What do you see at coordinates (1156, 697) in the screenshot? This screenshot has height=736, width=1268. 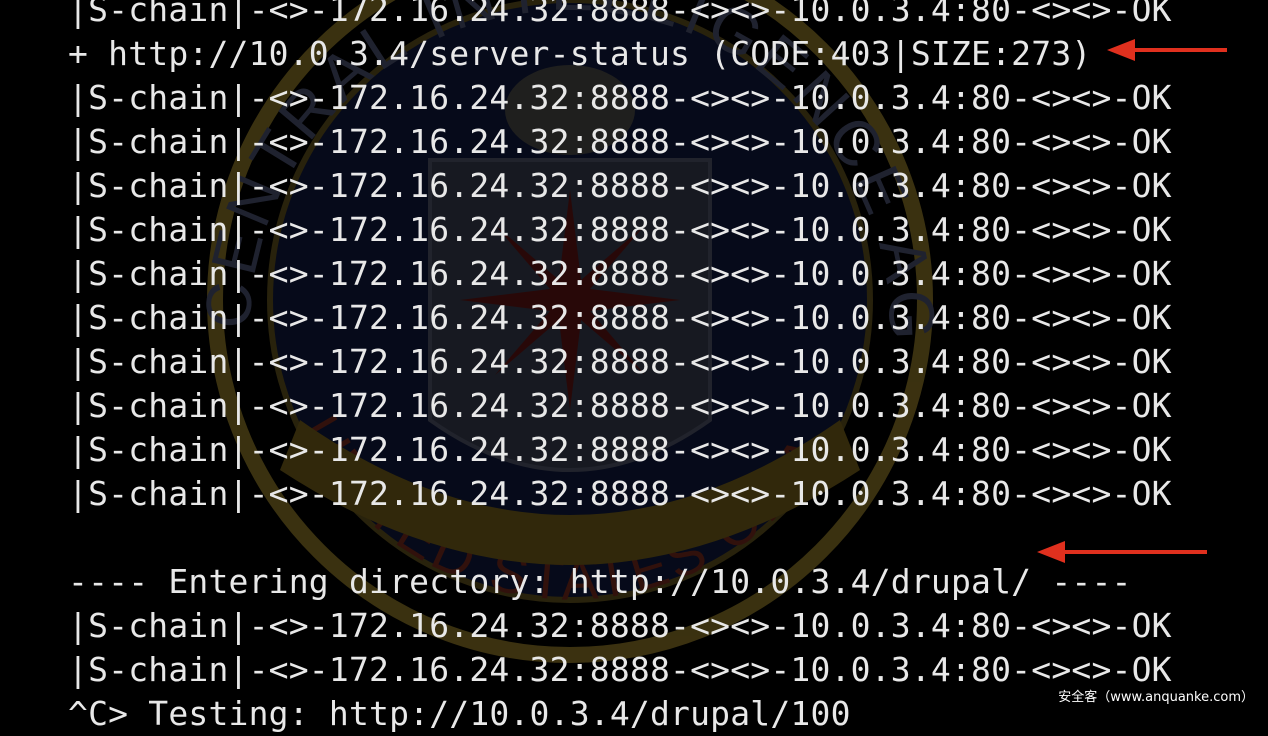 I see `source-watermark-credit: 安全客（www.anquanke.com）` at bounding box center [1156, 697].